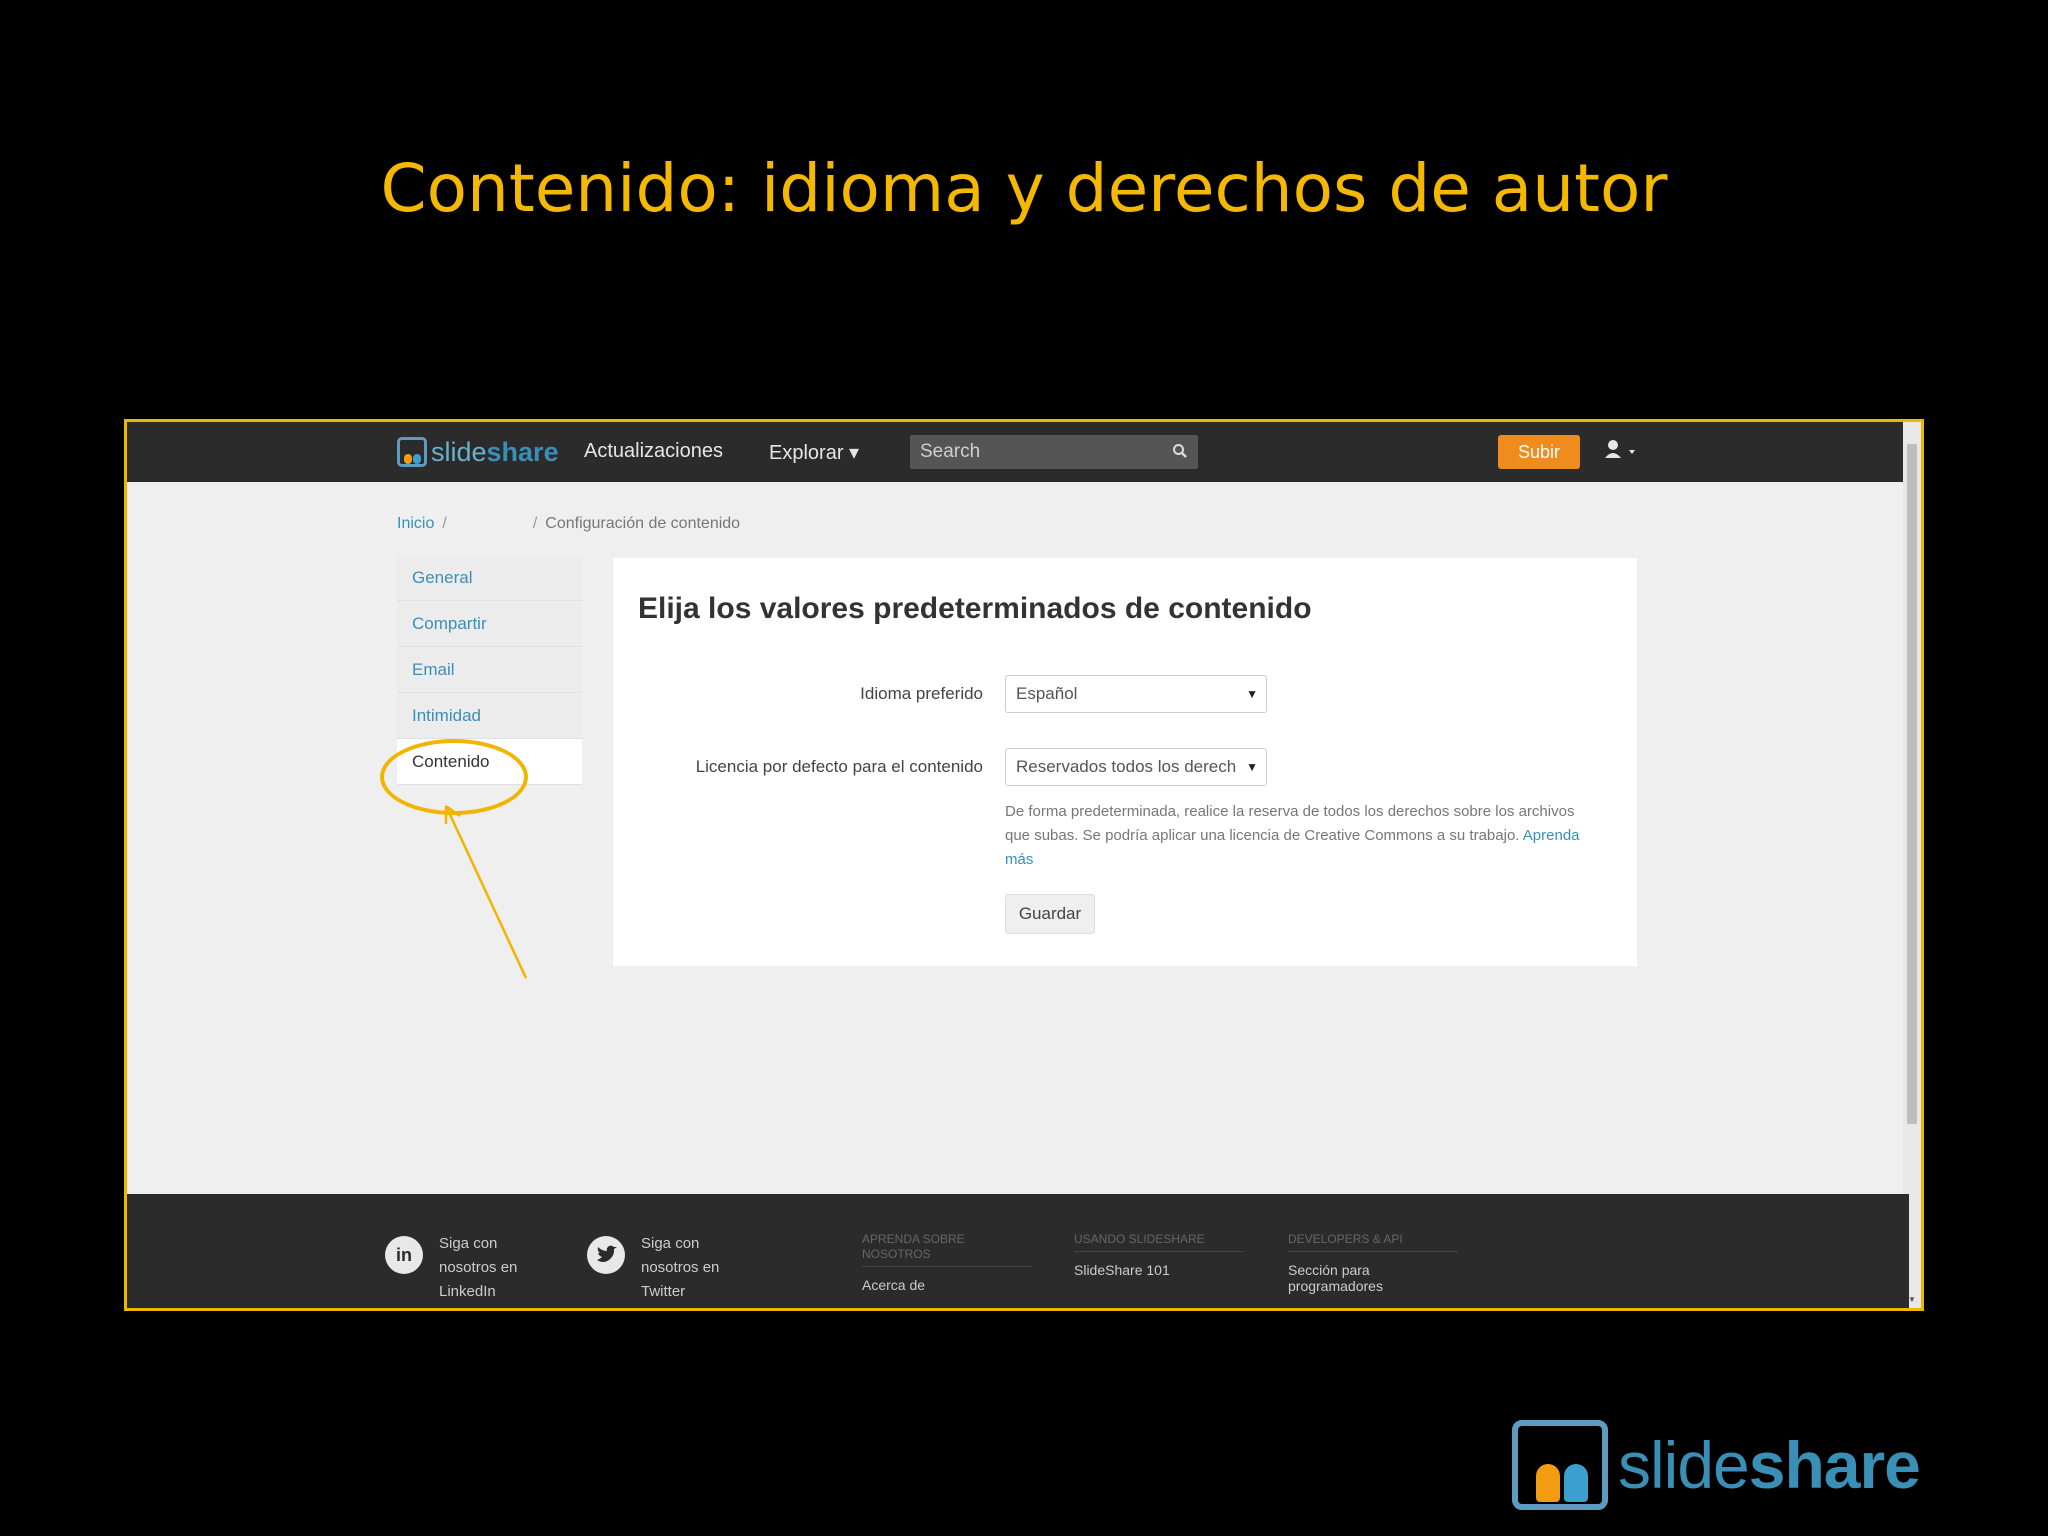 The width and height of the screenshot is (2048, 1536). Describe the element at coordinates (412, 452) in the screenshot. I see `slideshare-logo-icon` at that location.